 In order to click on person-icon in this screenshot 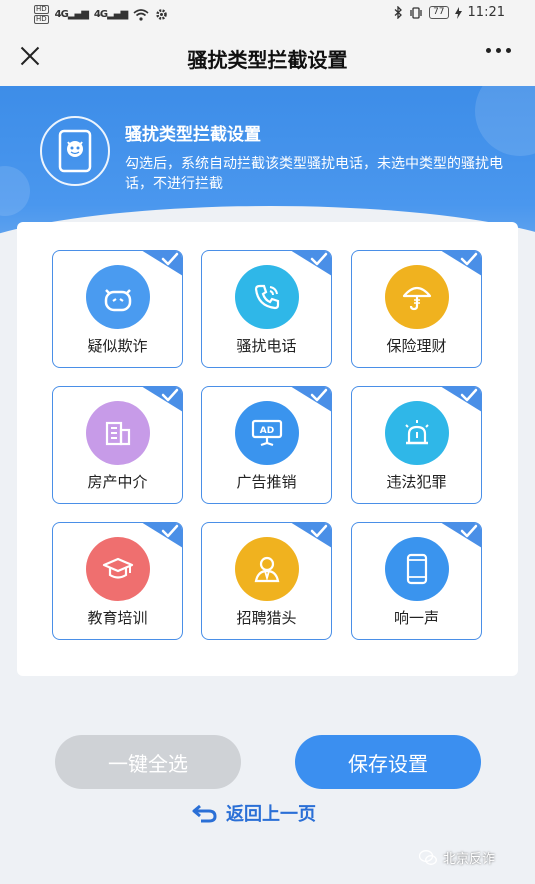, I will do `click(267, 569)`.